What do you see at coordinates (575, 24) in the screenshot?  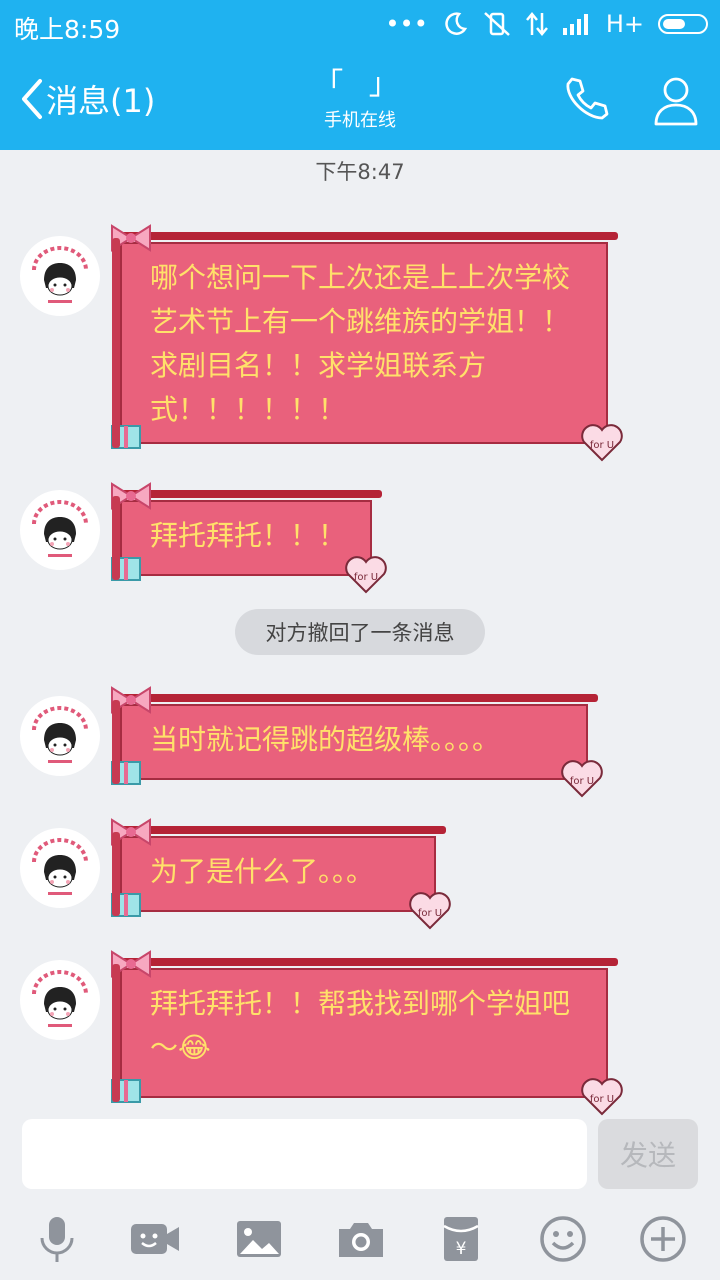 I see `signal-icon` at bounding box center [575, 24].